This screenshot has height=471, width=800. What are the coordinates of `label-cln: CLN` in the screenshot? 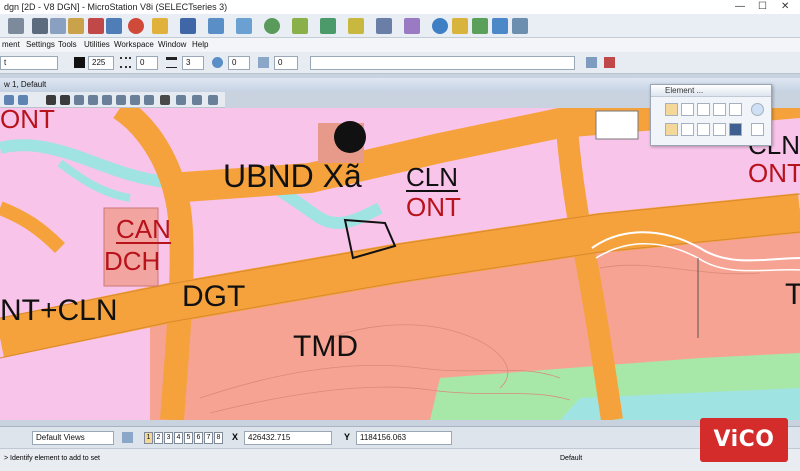 It's located at (432, 177).